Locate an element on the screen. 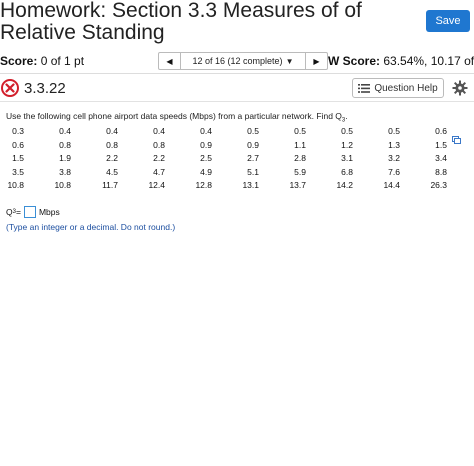  answer-row: Q3 = Mbps is located at coordinates (33, 212).